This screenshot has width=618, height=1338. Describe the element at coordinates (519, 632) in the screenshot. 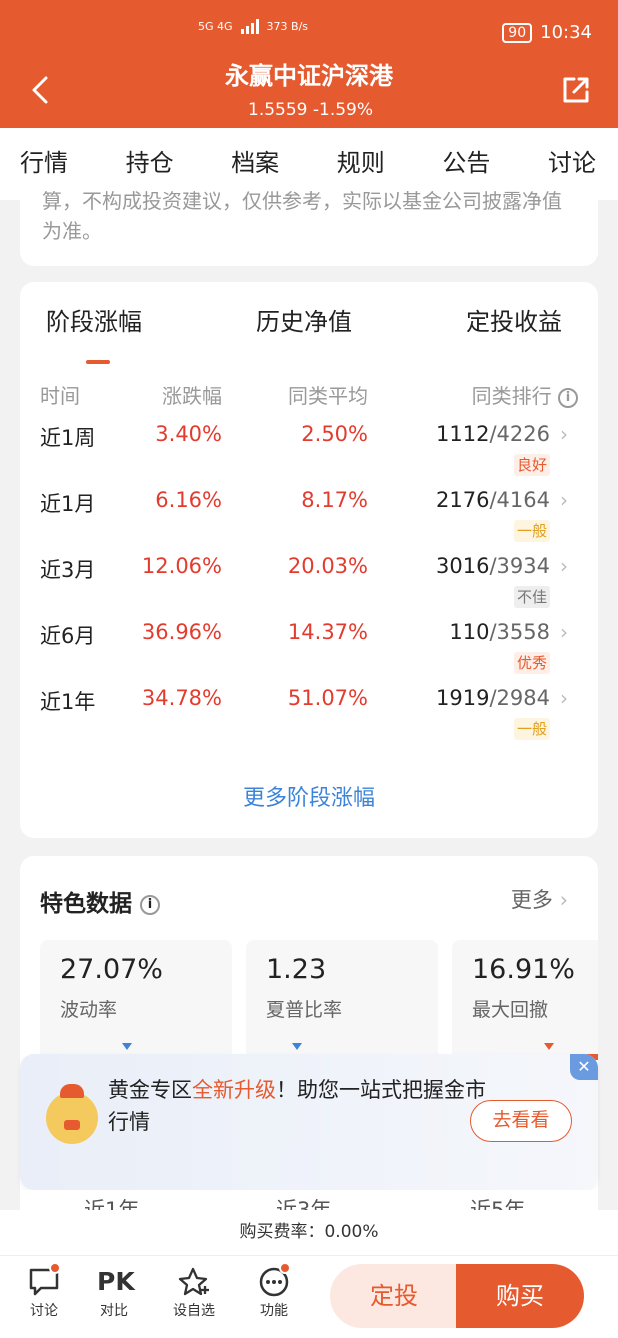

I see `rank-total: /3558` at that location.